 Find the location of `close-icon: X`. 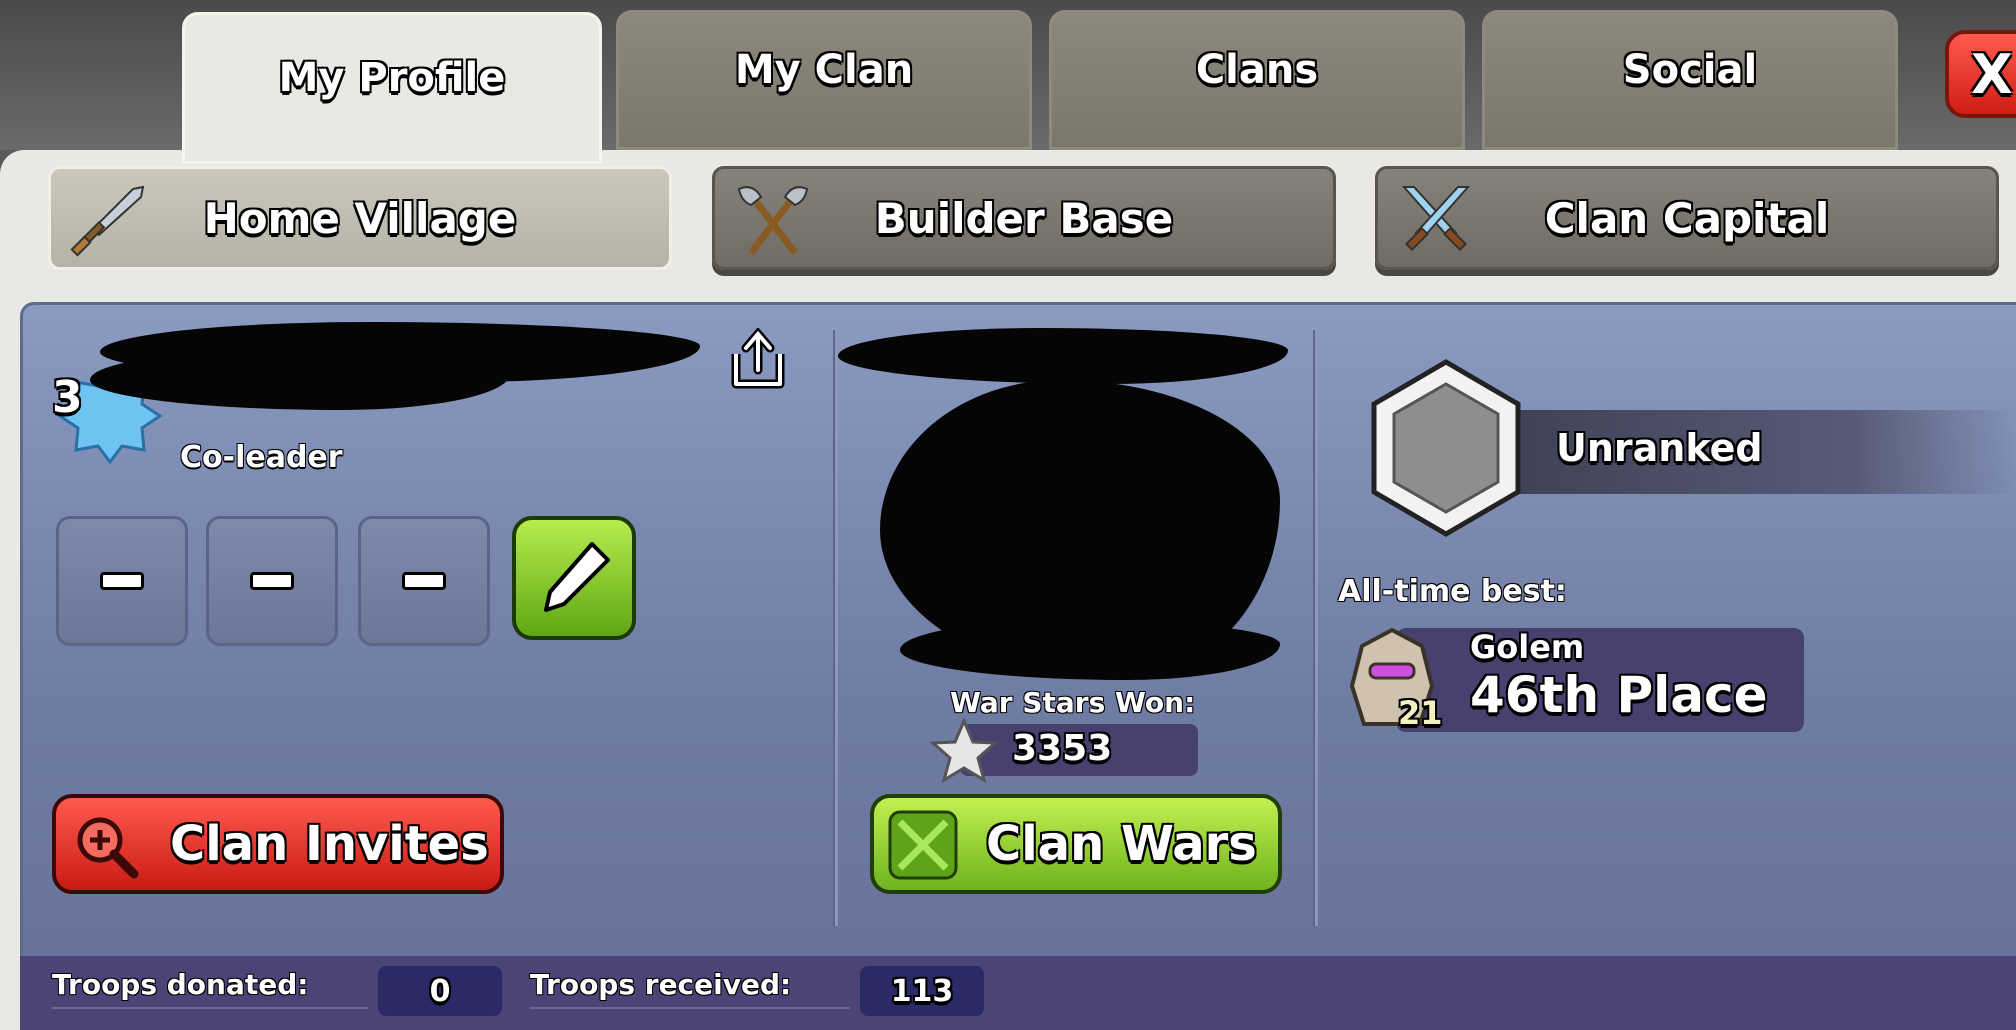

close-icon: X is located at coordinates (1992, 74).